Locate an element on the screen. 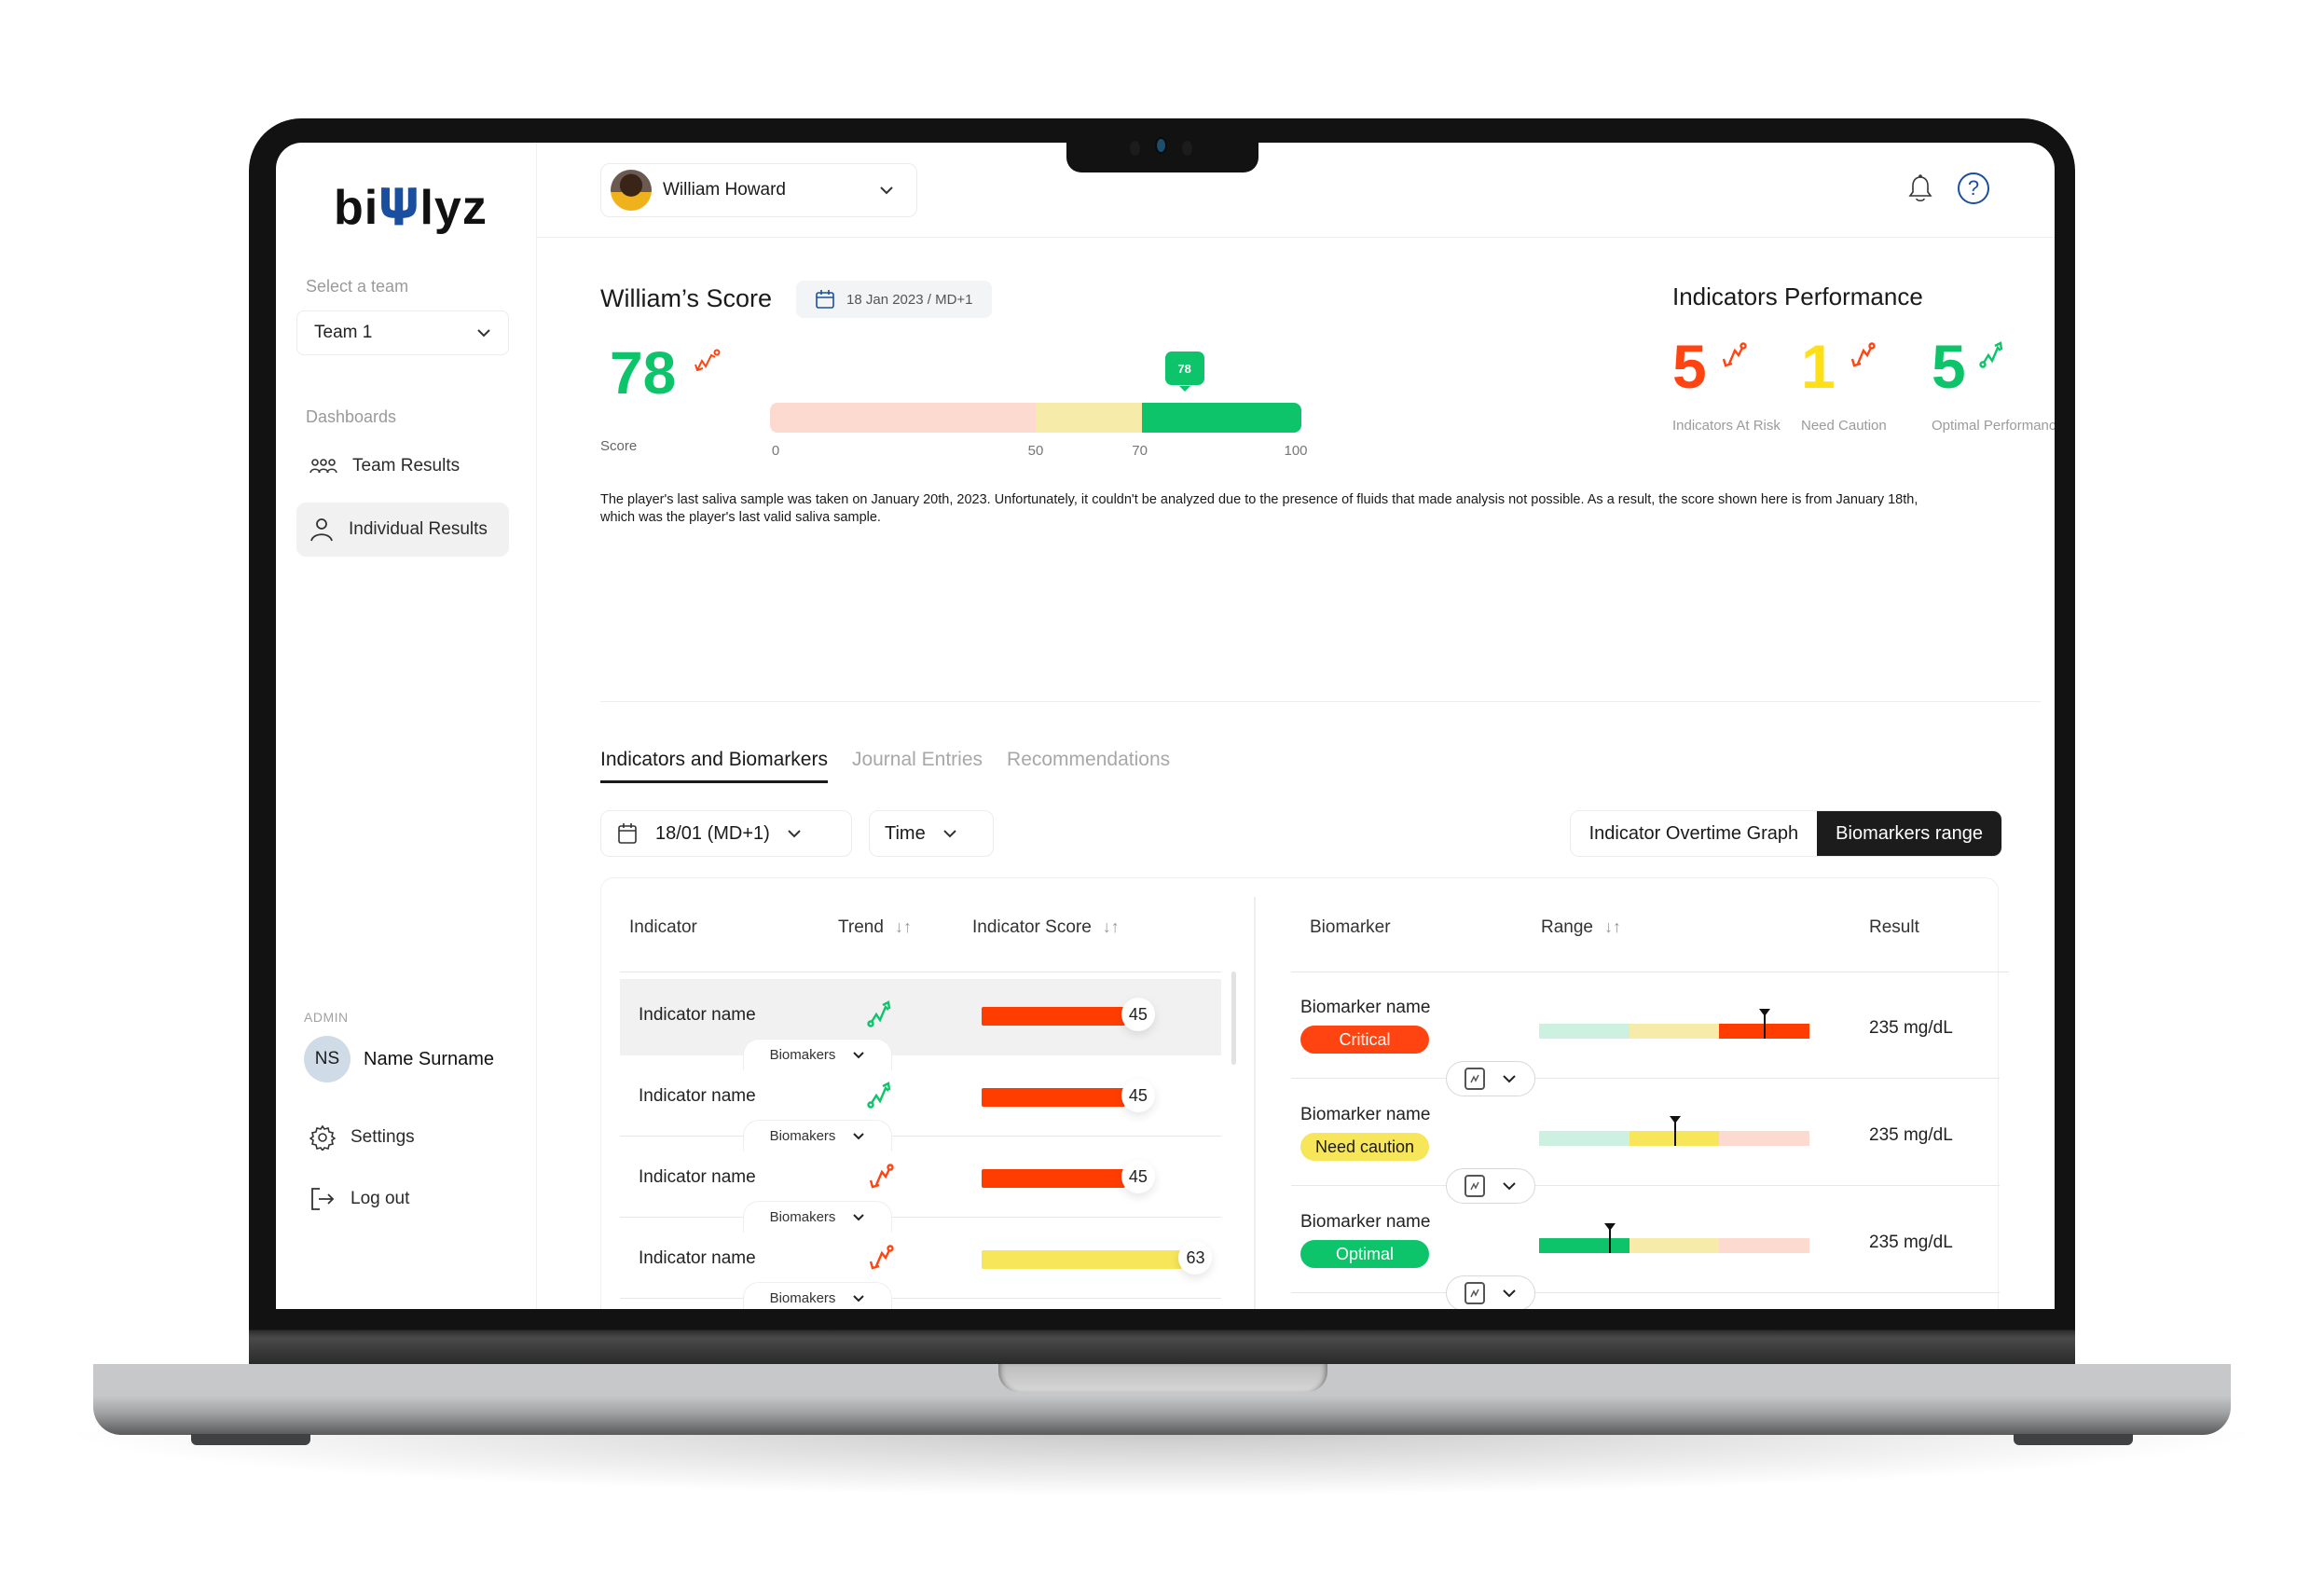 This screenshot has height=1585, width=2324. column-header-trend: Trend ↓↑ is located at coordinates (875, 927).